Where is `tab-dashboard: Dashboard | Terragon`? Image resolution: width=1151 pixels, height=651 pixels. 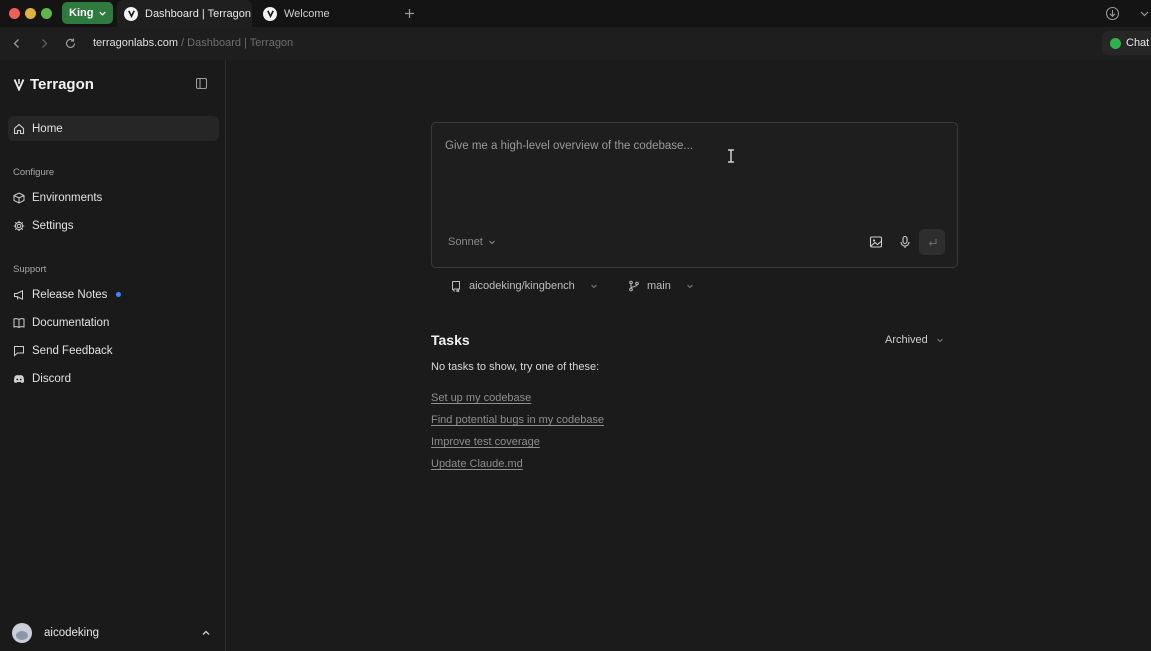 tab-dashboard: Dashboard | Terragon is located at coordinates (184, 13).